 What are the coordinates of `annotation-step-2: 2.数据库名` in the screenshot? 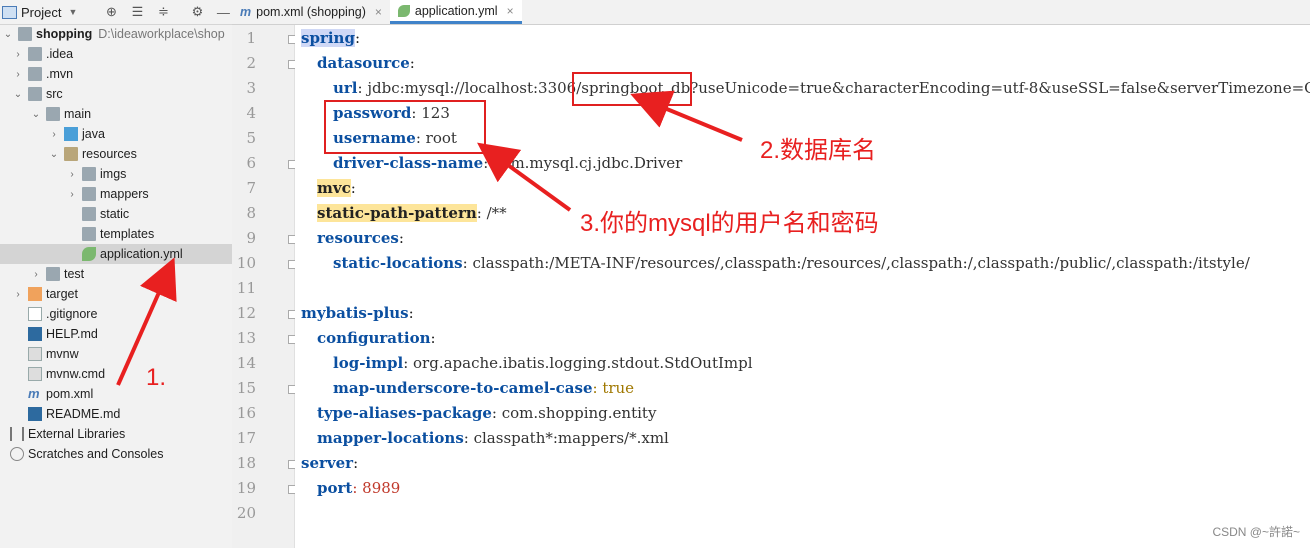 It's located at (818, 150).